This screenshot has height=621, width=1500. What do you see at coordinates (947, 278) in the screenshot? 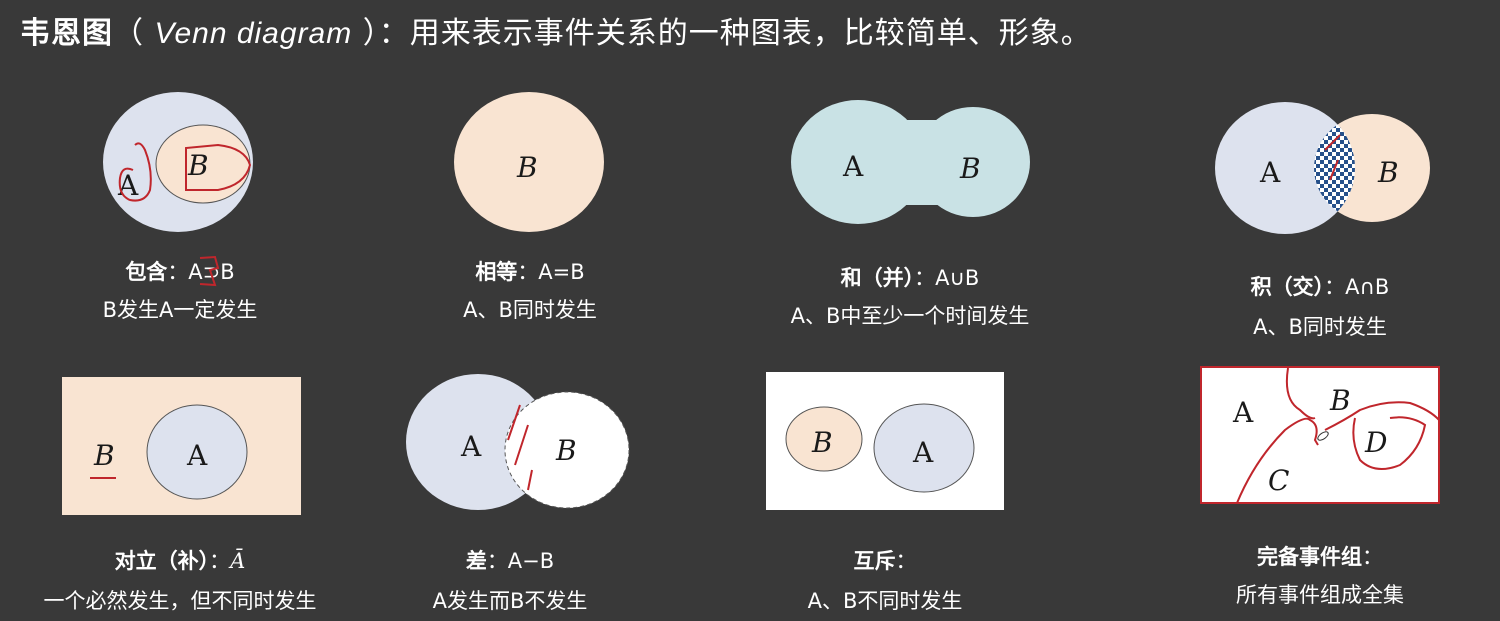
I see `union-formula: ：A∪B` at bounding box center [947, 278].